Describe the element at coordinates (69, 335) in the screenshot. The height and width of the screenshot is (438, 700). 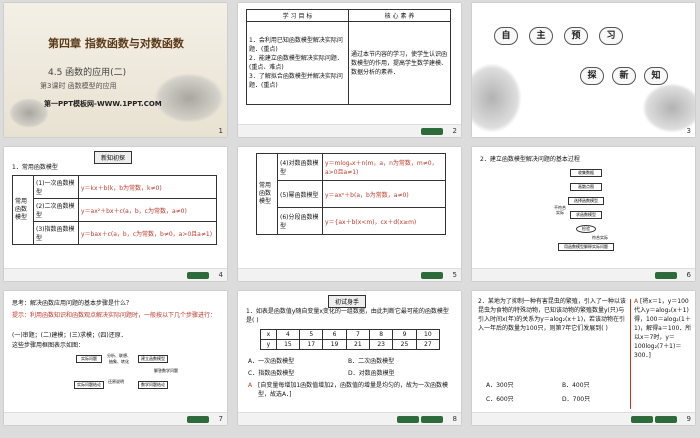
I see `steps-text: (一)审题；(二)建模；(三)求模；(四)还原．` at that location.